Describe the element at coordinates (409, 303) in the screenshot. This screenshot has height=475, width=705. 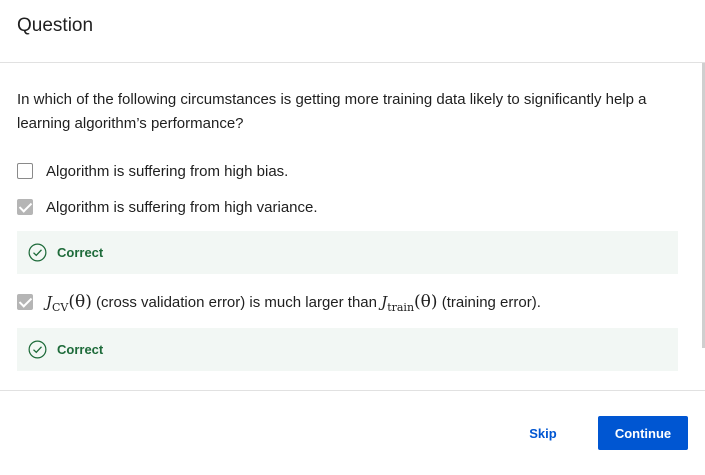
I see `math-j-train: Jtrain(θ)` at that location.